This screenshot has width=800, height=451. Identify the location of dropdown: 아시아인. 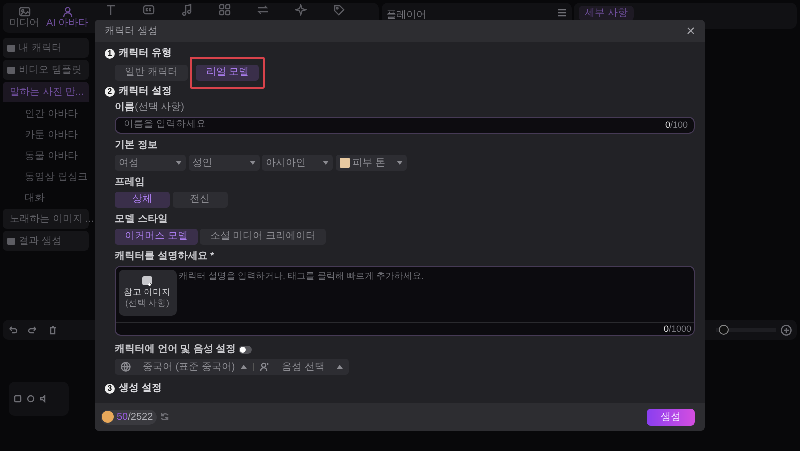
(297, 163).